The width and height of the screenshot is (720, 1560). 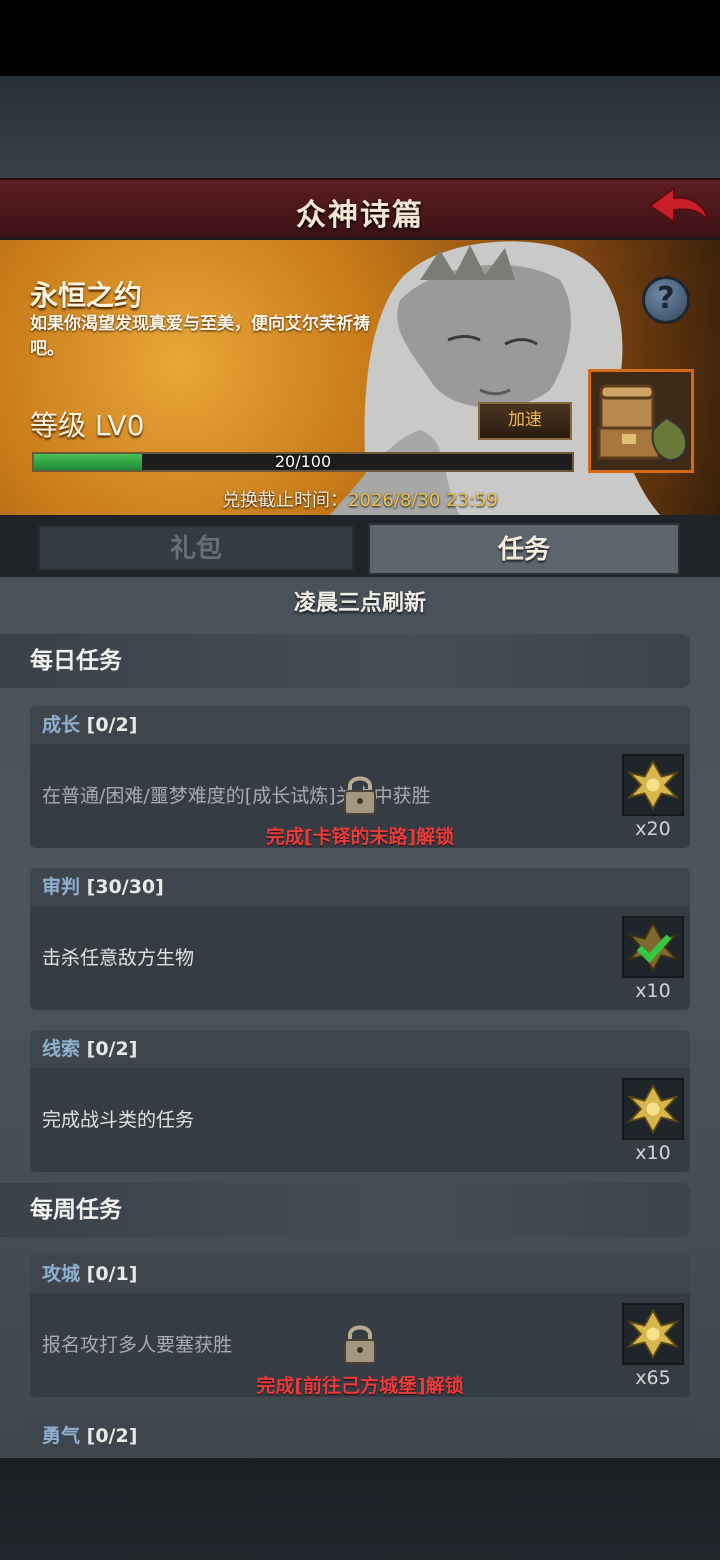 I want to click on task-description: 击杀任意敌方生物, so click(x=118, y=958).